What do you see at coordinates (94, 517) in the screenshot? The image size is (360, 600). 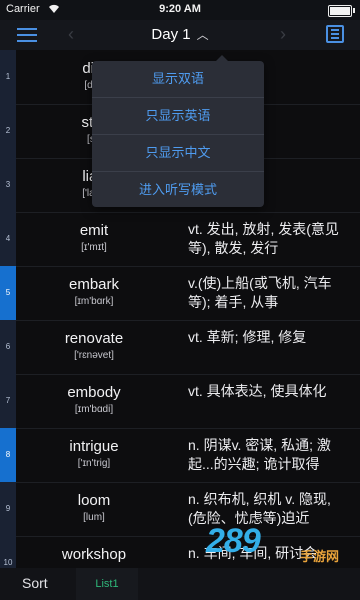 I see `phonetic-text: [lum]` at bounding box center [94, 517].